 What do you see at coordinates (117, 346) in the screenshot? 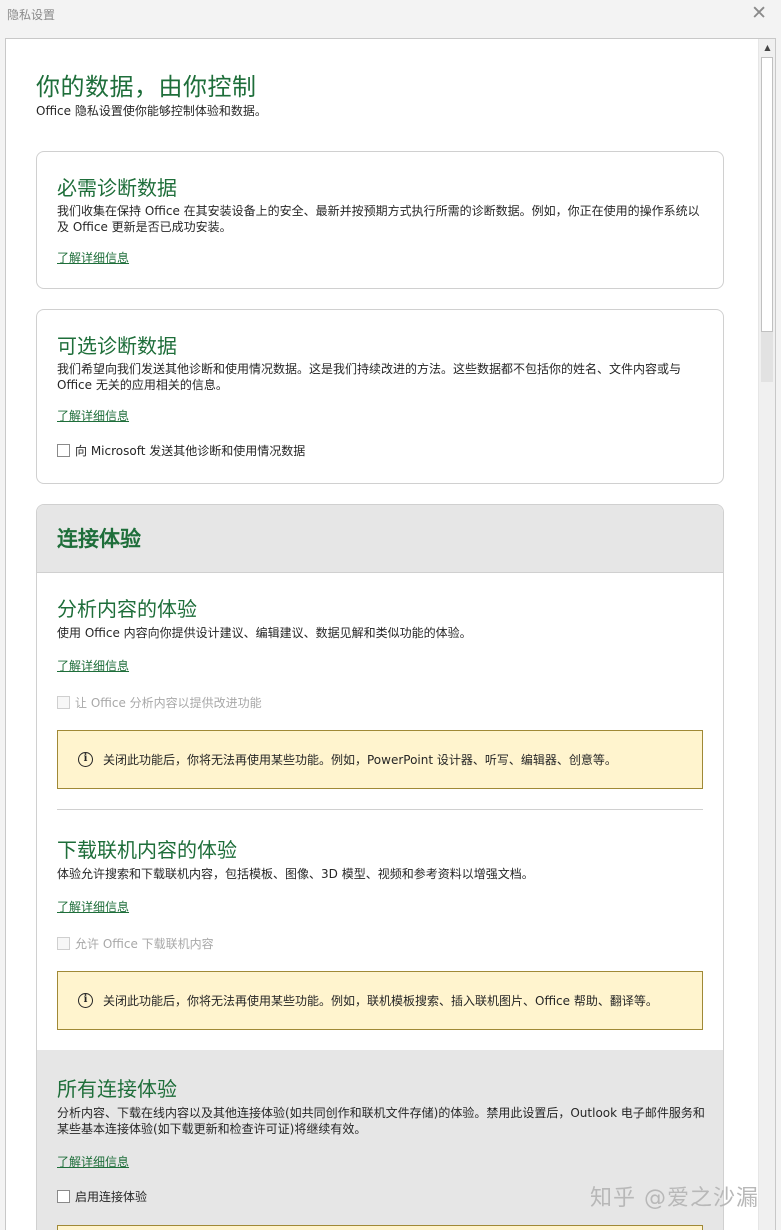
I see `optional-diagnostic-title: 可选诊断数据` at bounding box center [117, 346].